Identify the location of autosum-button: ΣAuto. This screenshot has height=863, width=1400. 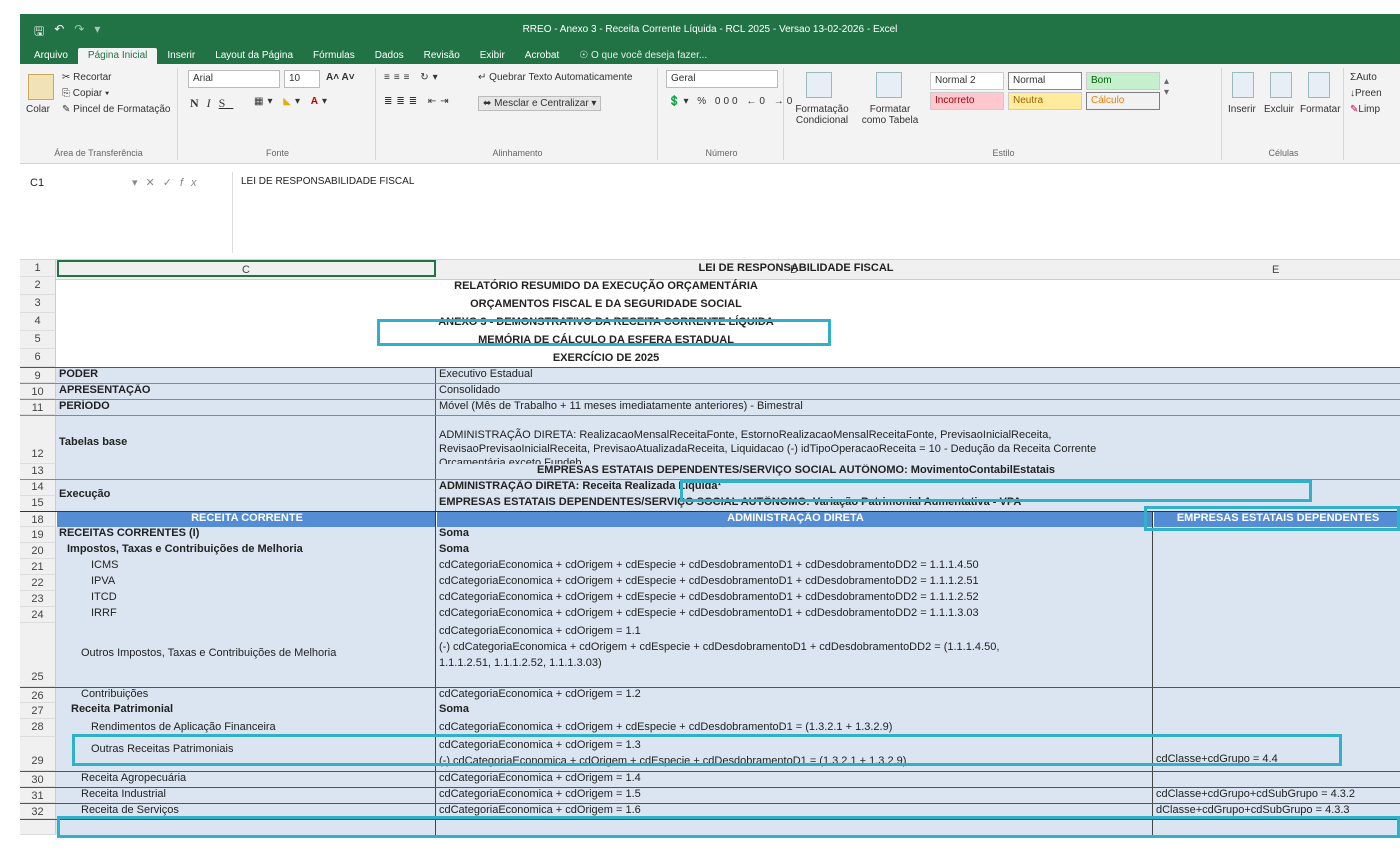
(1363, 77).